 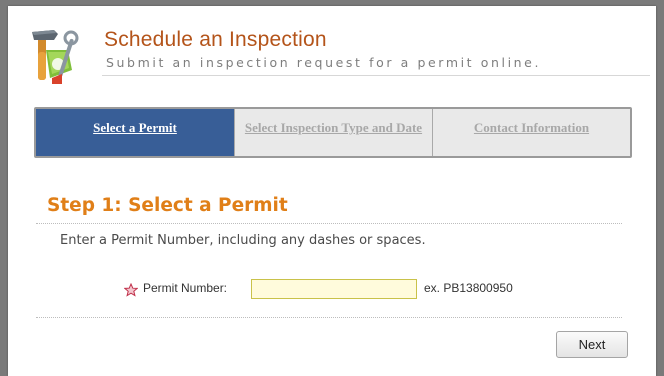 What do you see at coordinates (334, 289) in the screenshot?
I see `permit-number-input` at bounding box center [334, 289].